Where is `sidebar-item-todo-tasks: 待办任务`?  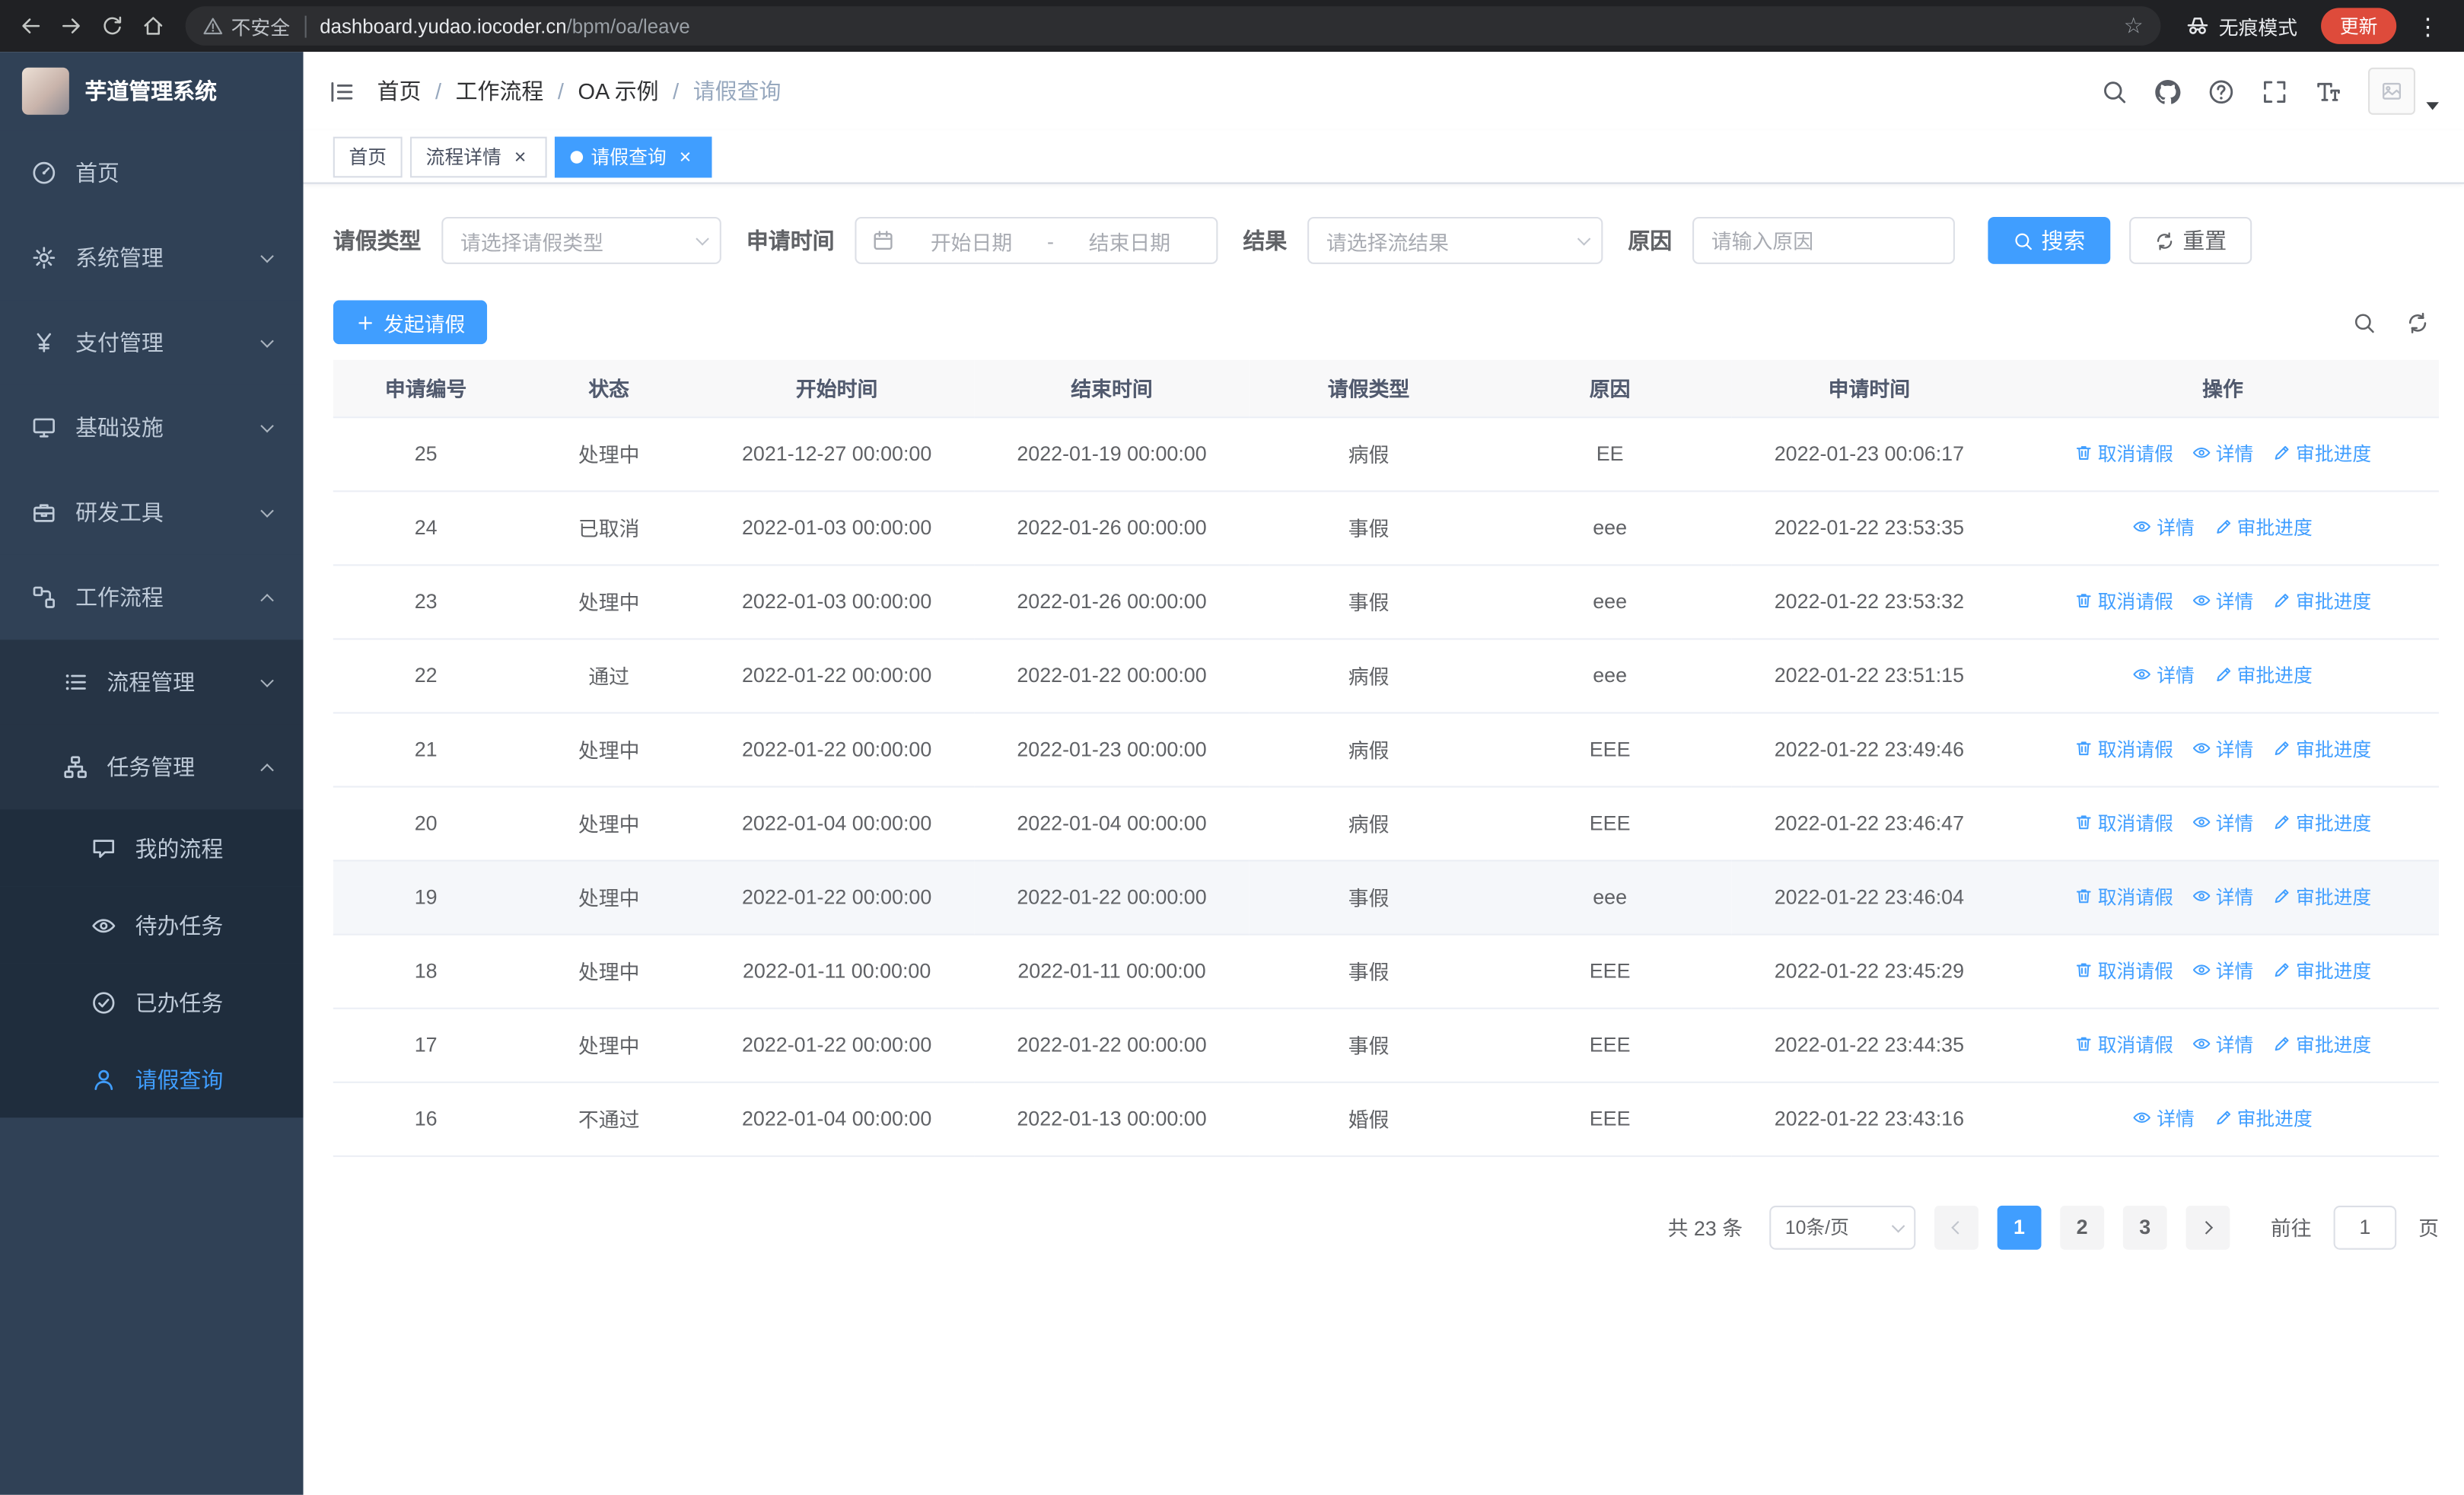
sidebar-item-todo-tasks: 待办任务 is located at coordinates (152, 925).